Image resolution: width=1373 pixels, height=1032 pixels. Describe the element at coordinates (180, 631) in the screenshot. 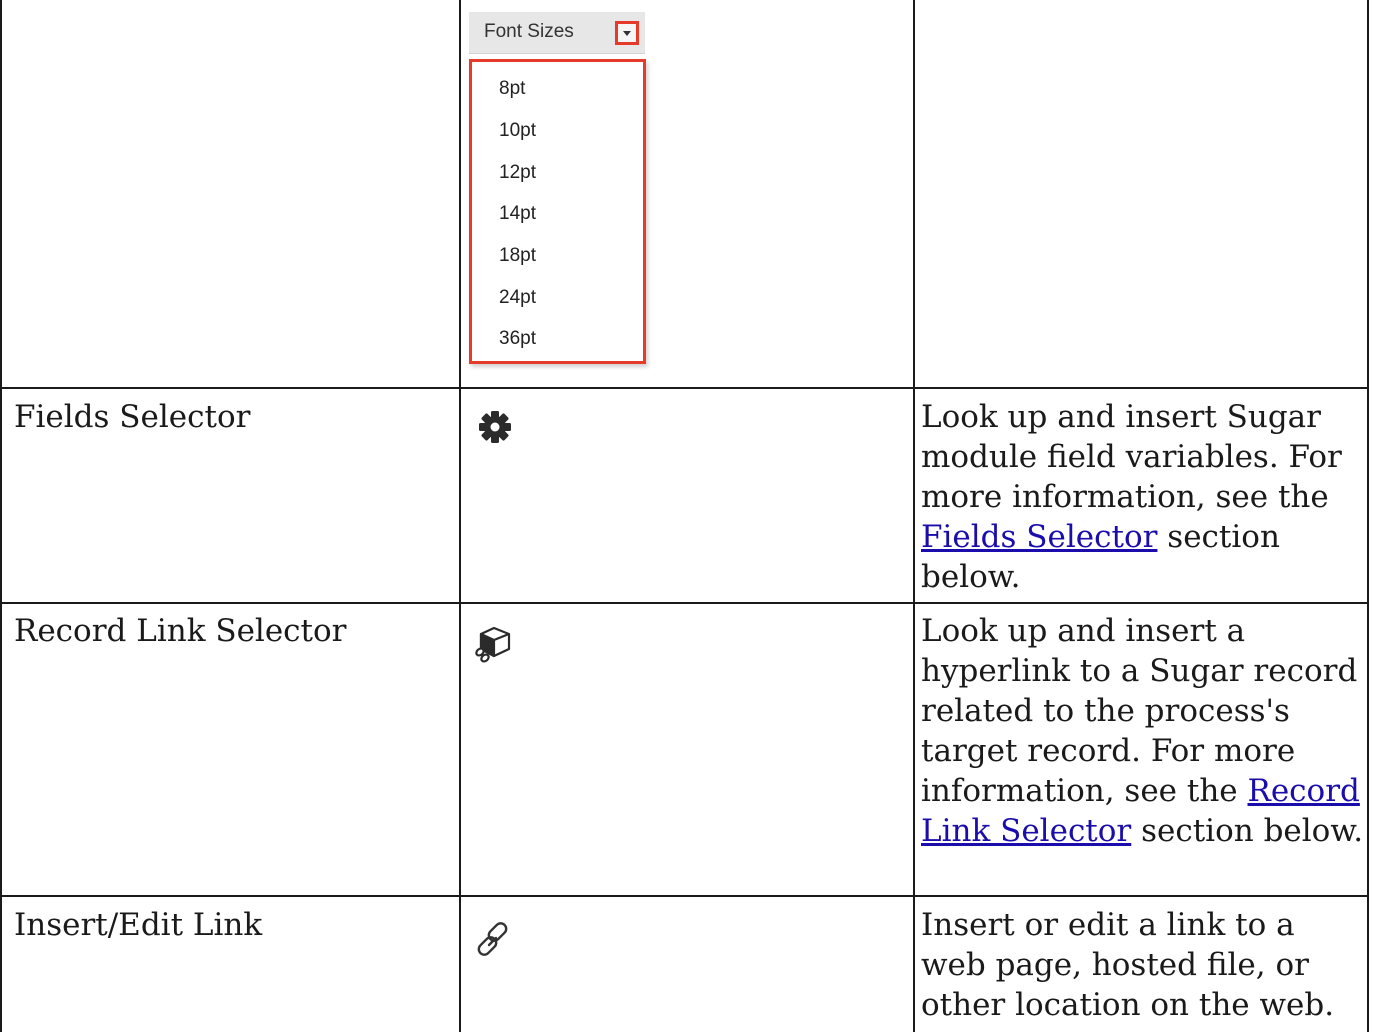

I see `row-name-record-link-selector: Record Link Selector` at that location.